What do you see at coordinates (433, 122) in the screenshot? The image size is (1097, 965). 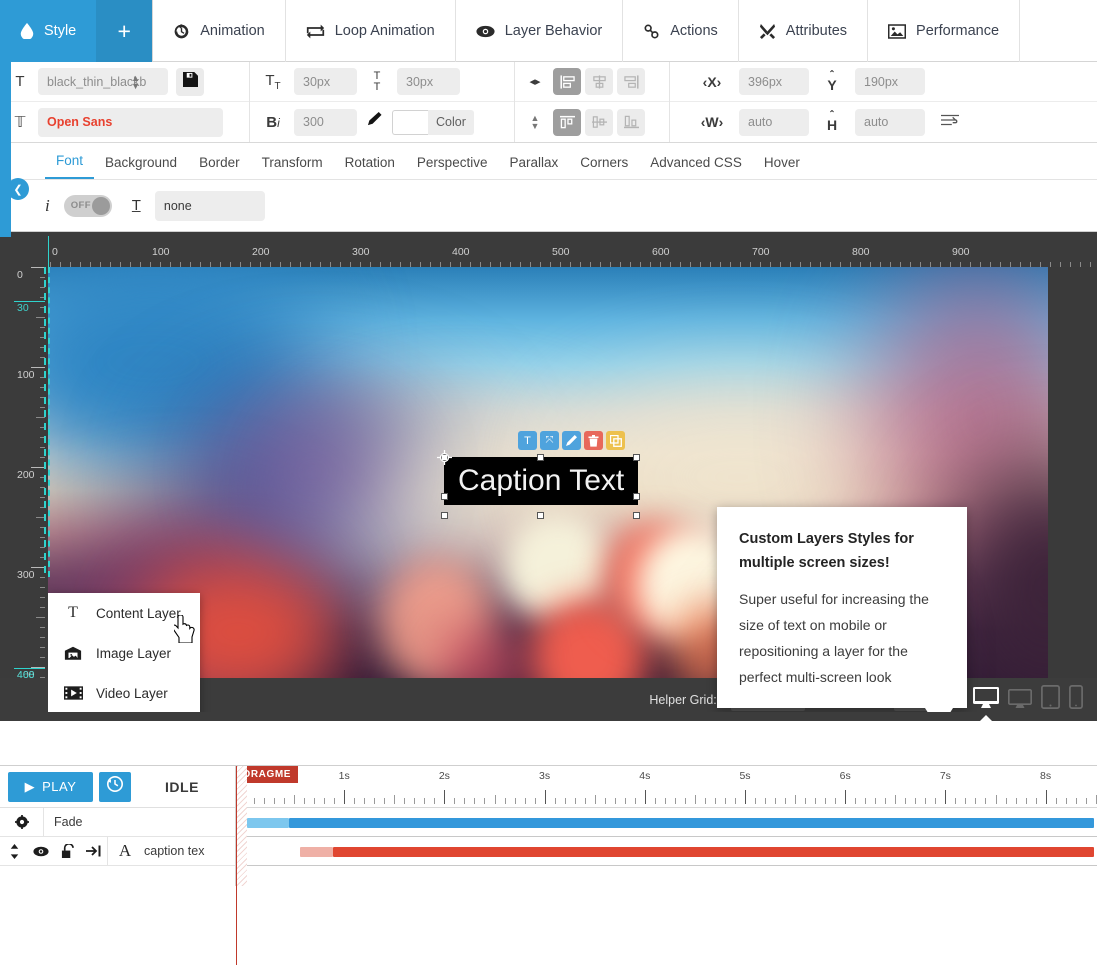 I see `color-swatch-button: Color` at bounding box center [433, 122].